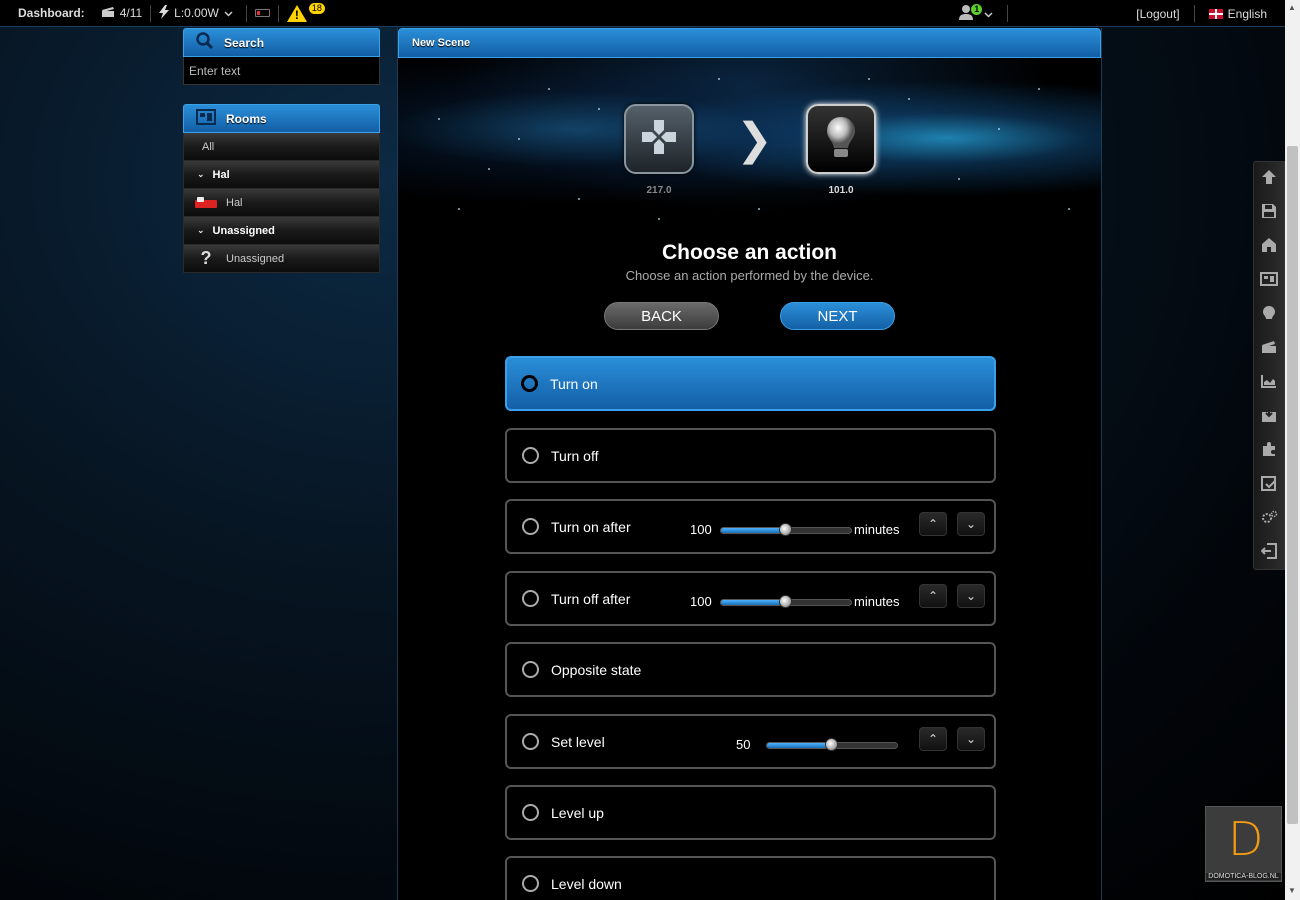  I want to click on device-banner: 217.0 ❯ 101.0, so click(749, 147).